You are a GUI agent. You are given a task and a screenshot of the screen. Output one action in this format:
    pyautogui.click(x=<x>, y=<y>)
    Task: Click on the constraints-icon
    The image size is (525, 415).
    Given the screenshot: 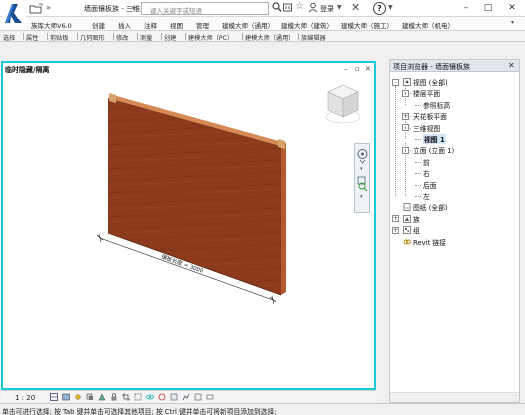 What is the action you would take?
    pyautogui.click(x=210, y=397)
    